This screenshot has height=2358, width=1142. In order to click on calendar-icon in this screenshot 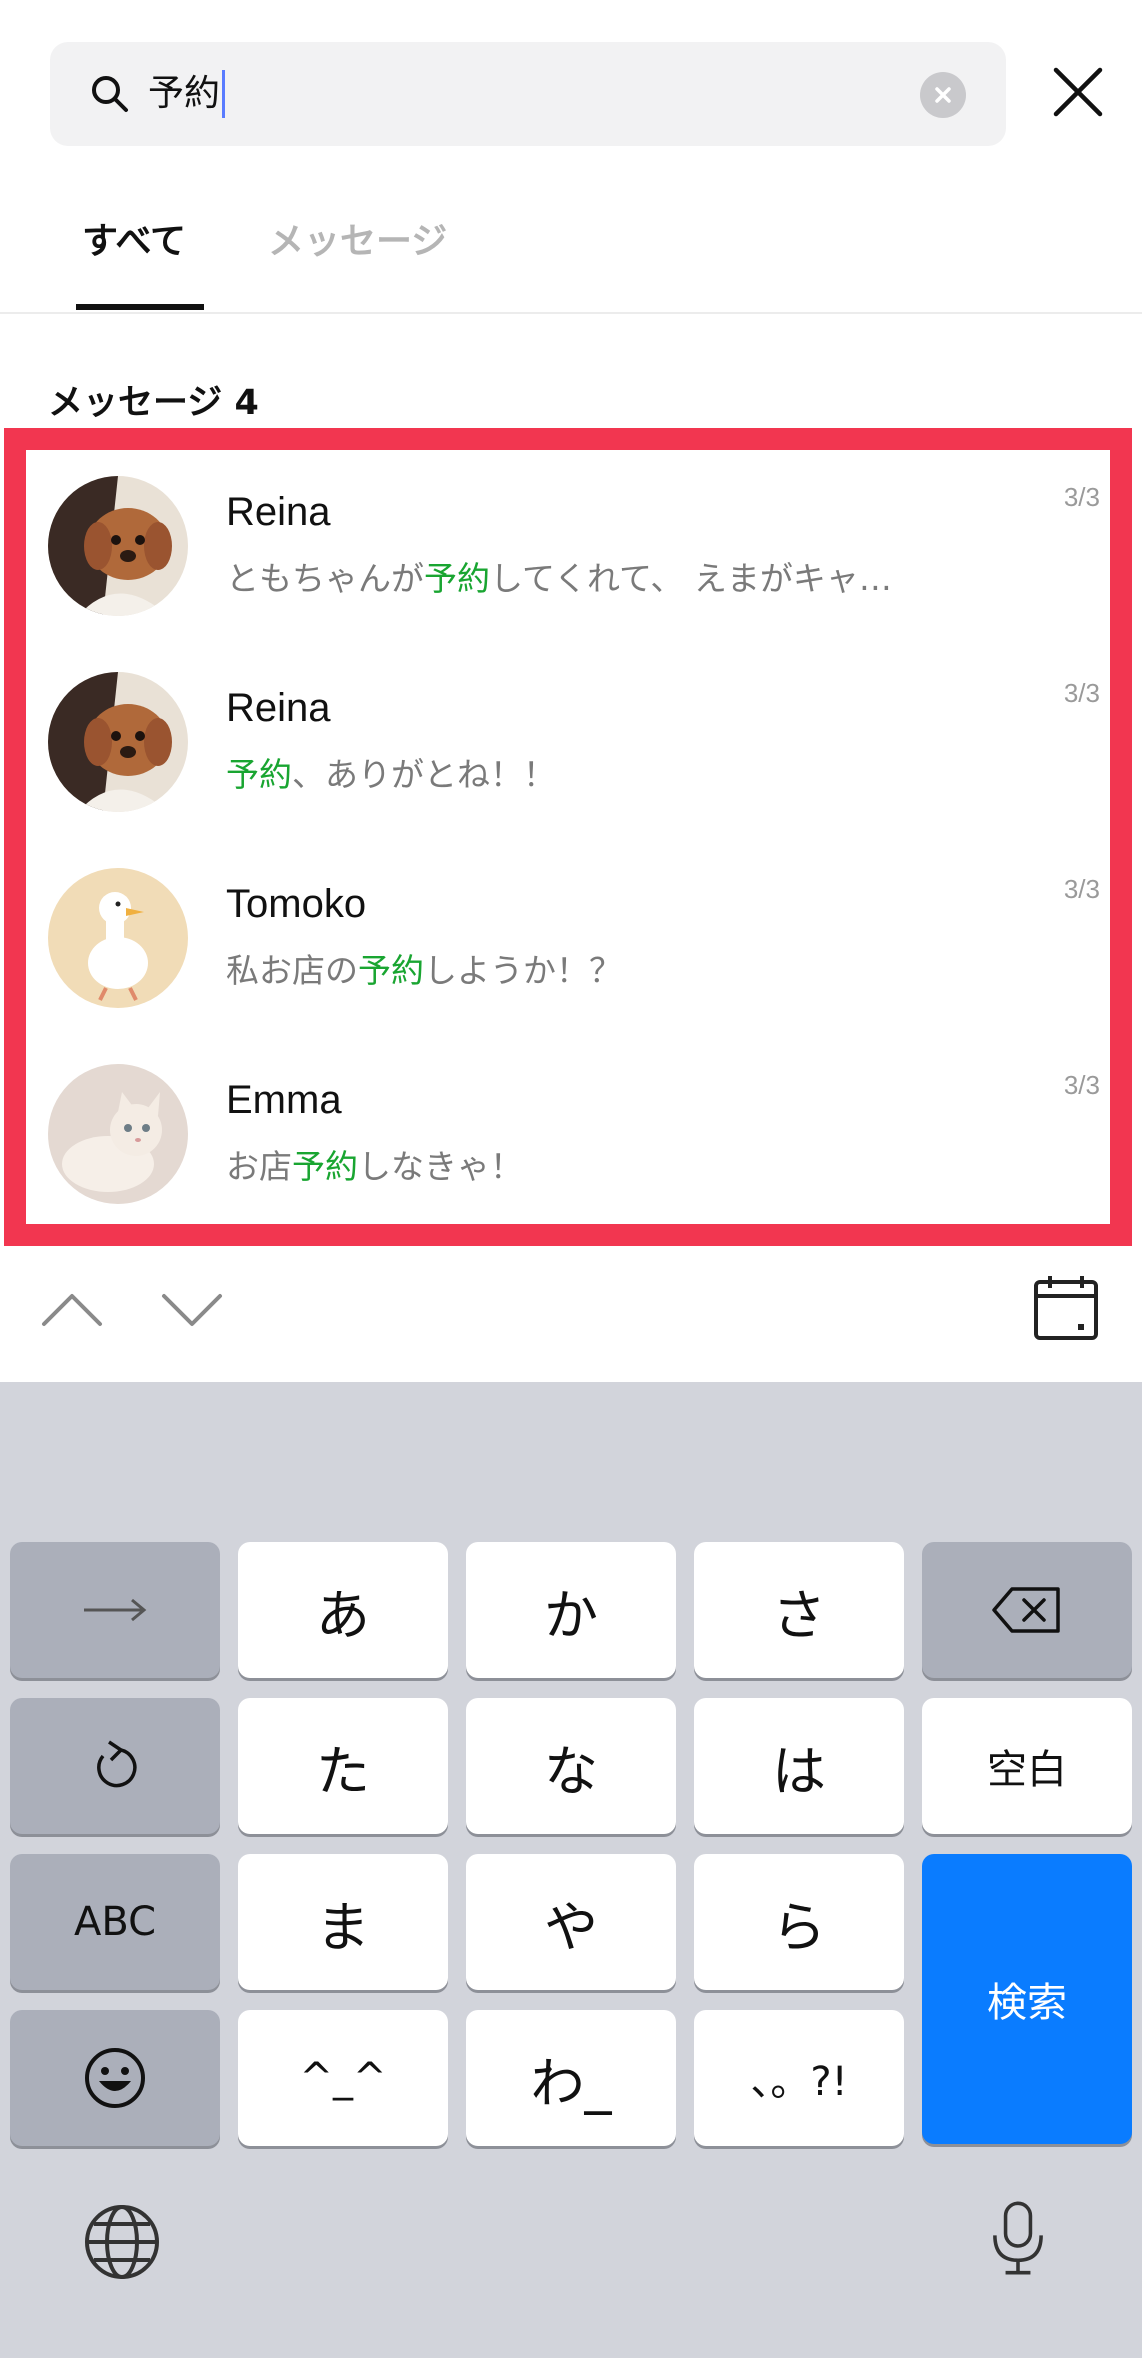, I will do `click(1066, 1308)`.